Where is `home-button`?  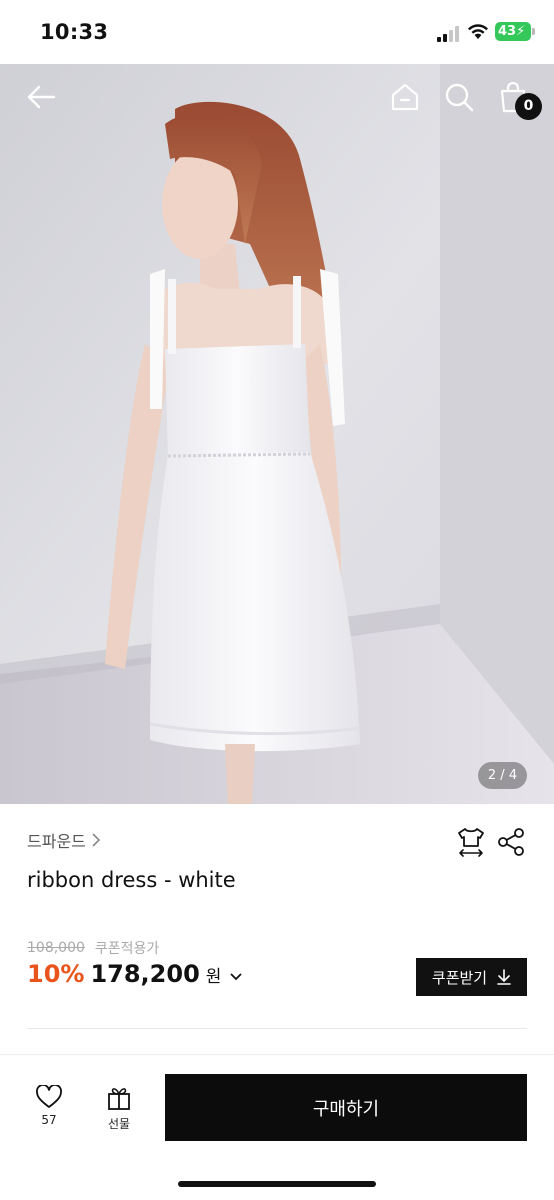 home-button is located at coordinates (405, 97).